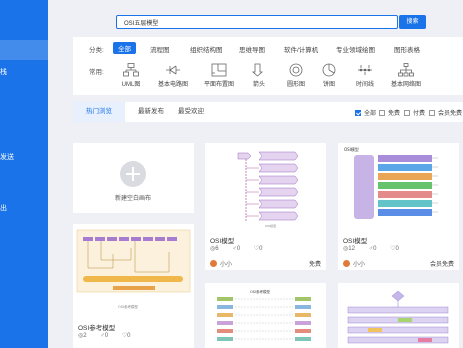  What do you see at coordinates (151, 112) in the screenshot?
I see `tab-latest: 最新发布` at bounding box center [151, 112].